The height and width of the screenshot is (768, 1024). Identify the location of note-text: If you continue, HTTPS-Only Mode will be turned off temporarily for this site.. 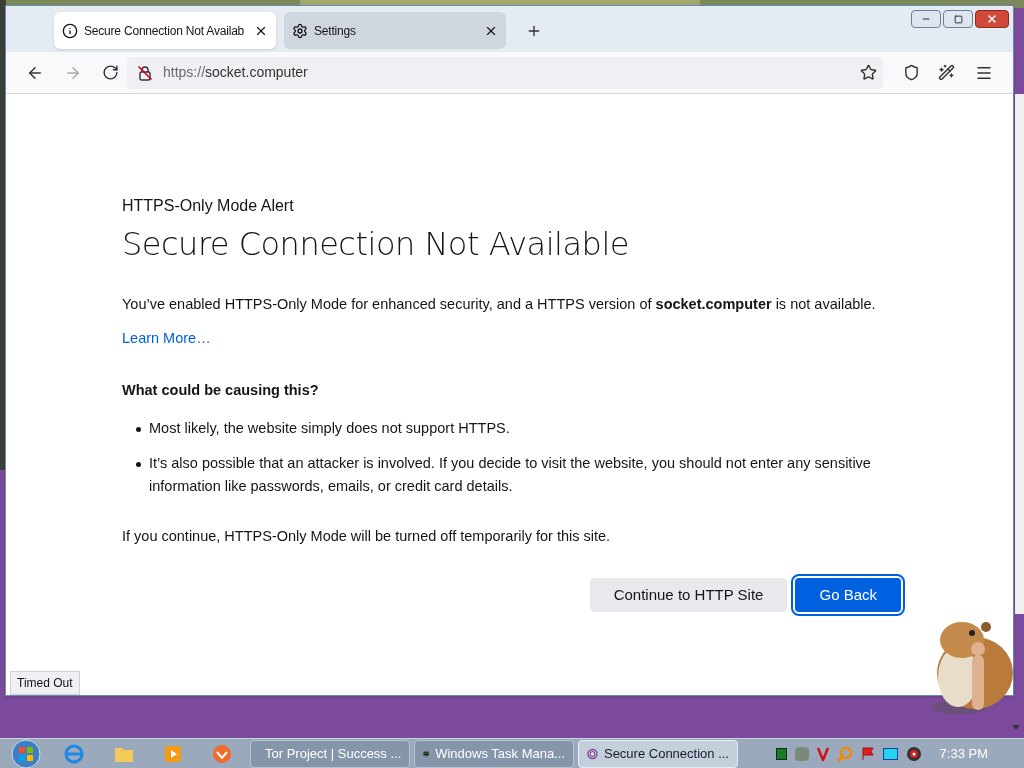
(367, 537).